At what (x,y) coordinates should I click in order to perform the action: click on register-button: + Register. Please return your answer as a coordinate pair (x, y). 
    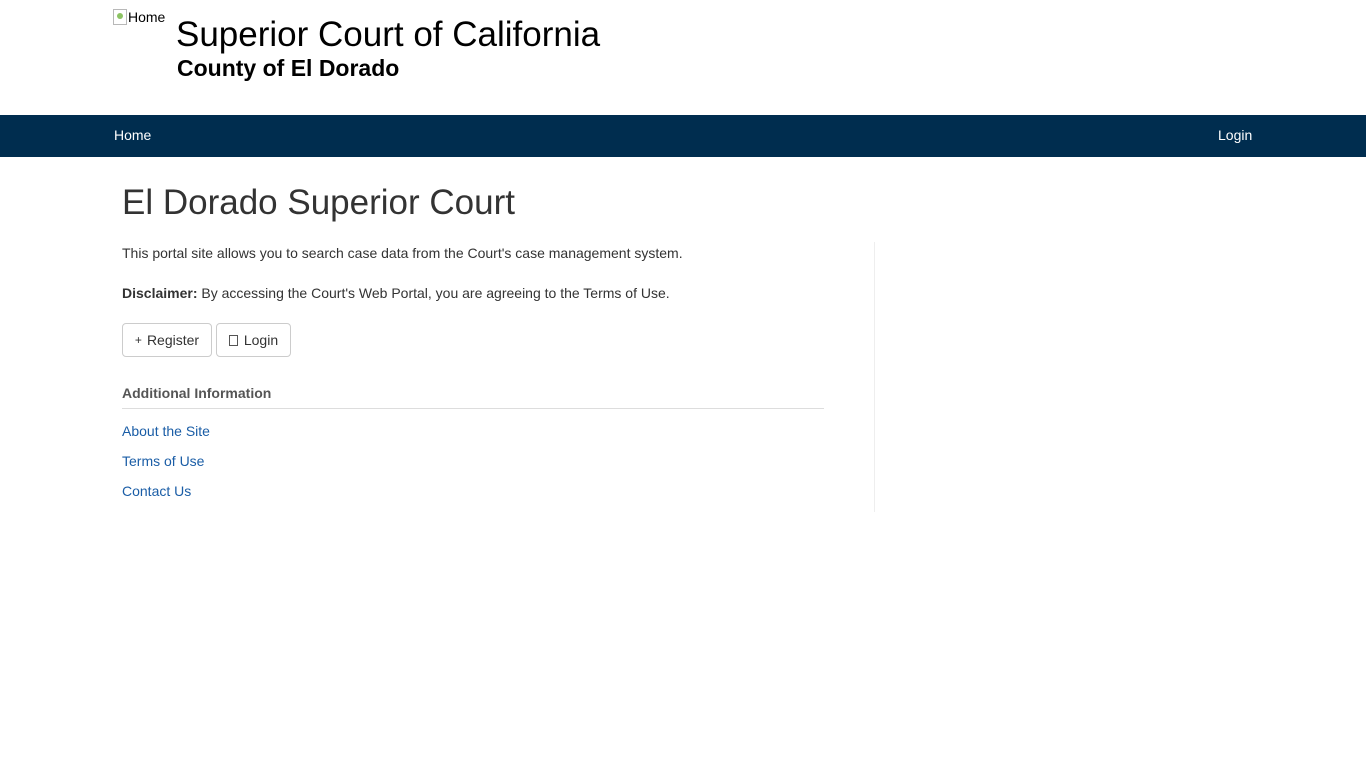
    Looking at the image, I should click on (167, 340).